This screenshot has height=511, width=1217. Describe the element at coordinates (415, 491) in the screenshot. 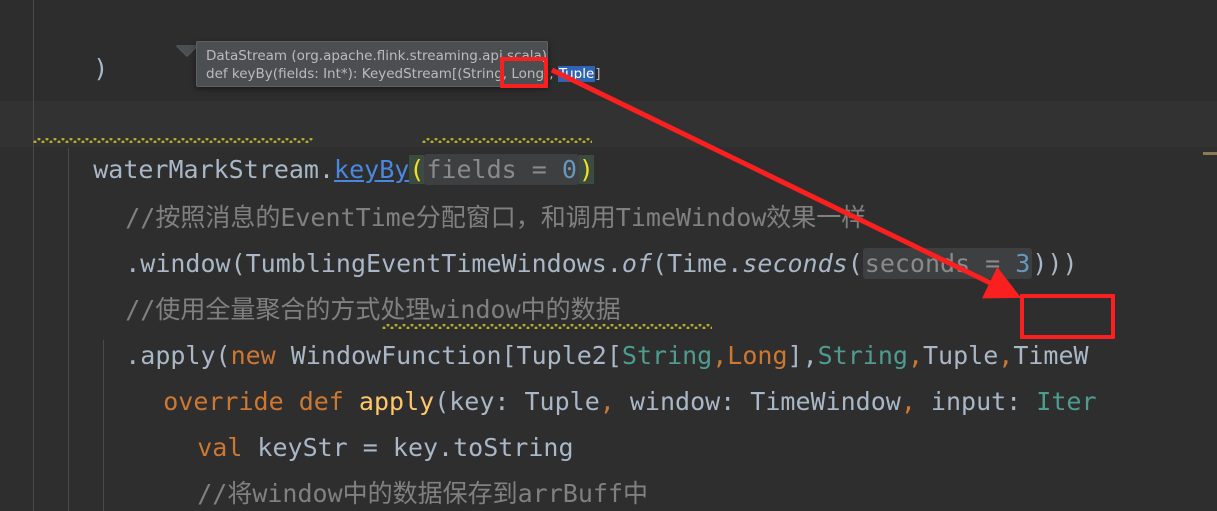

I see `code-line-9: val arrBuff = ArrayBuffer[Long]()` at that location.